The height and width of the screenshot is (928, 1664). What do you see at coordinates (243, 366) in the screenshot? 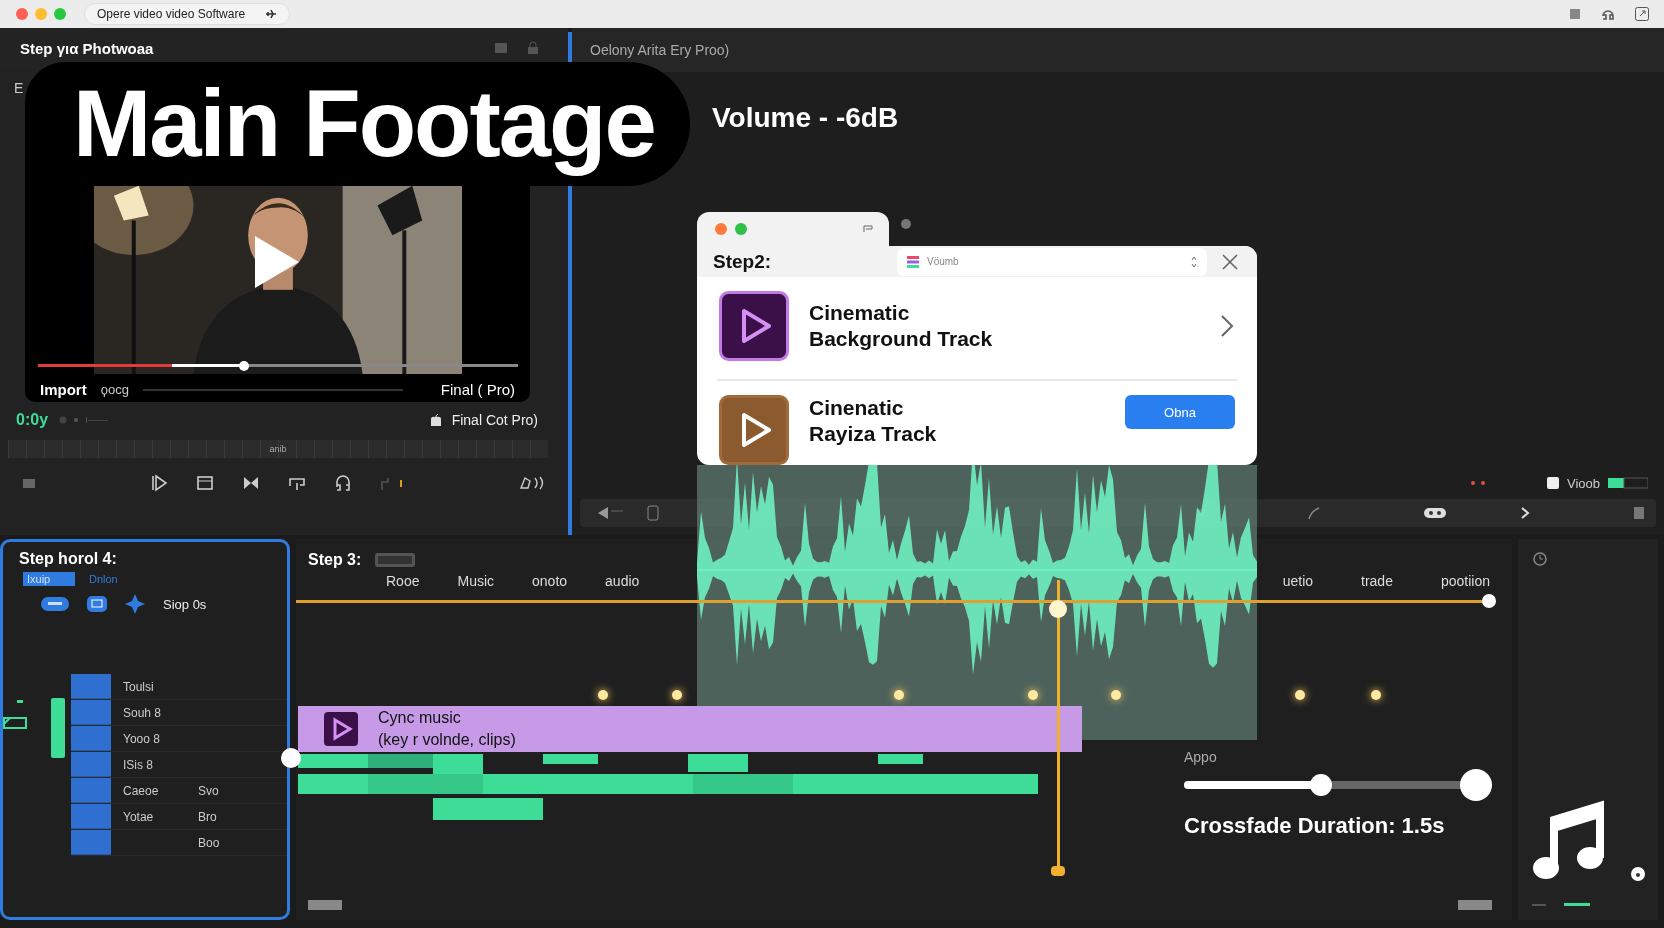
I see `scrubber-handle` at bounding box center [243, 366].